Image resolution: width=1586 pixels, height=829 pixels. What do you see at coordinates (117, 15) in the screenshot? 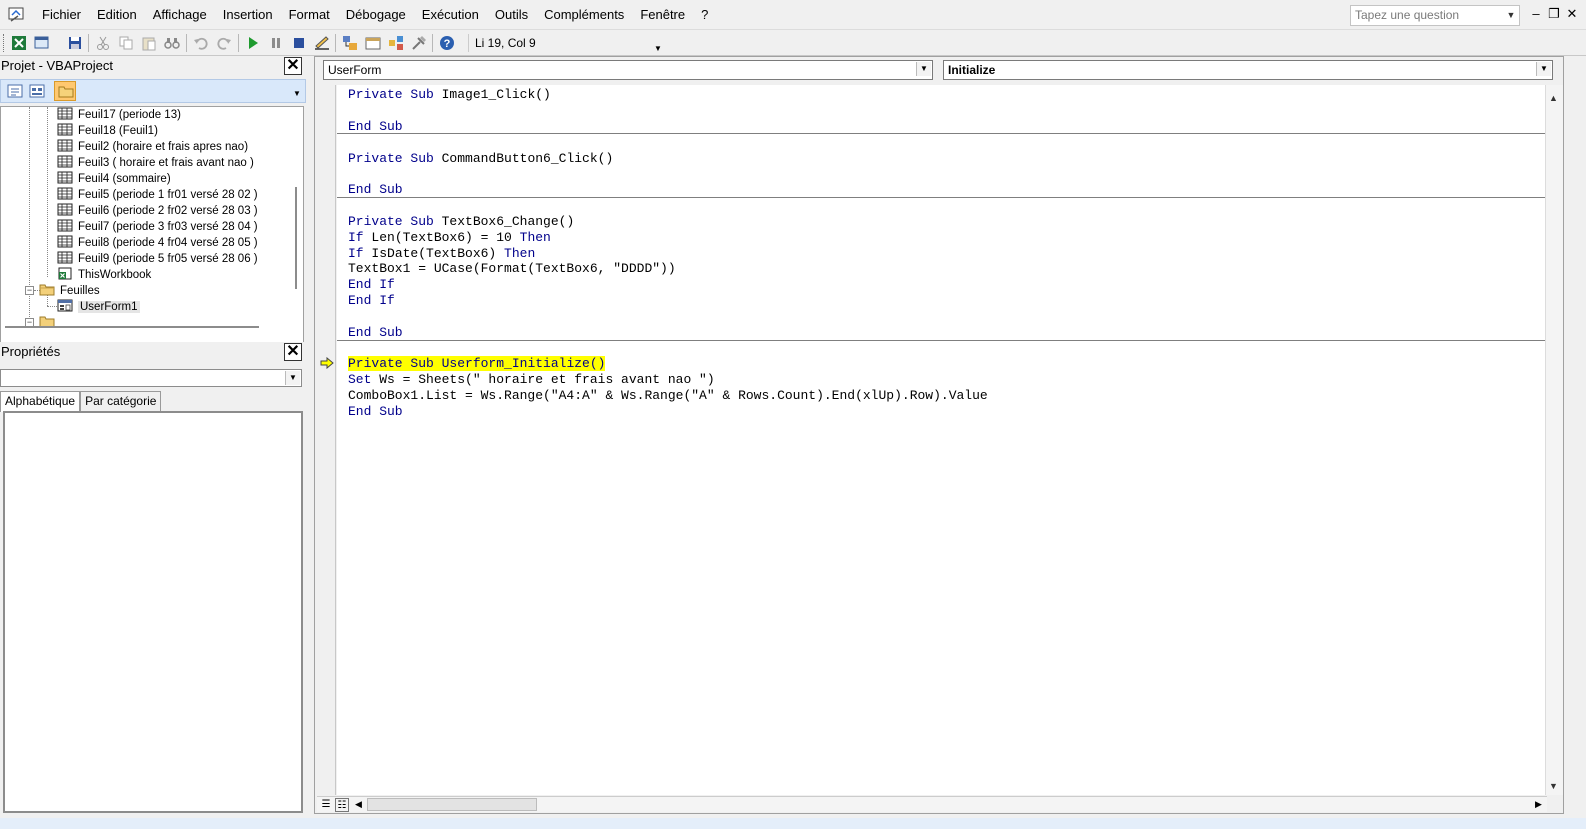
I see `menu-edition: Edition` at bounding box center [117, 15].